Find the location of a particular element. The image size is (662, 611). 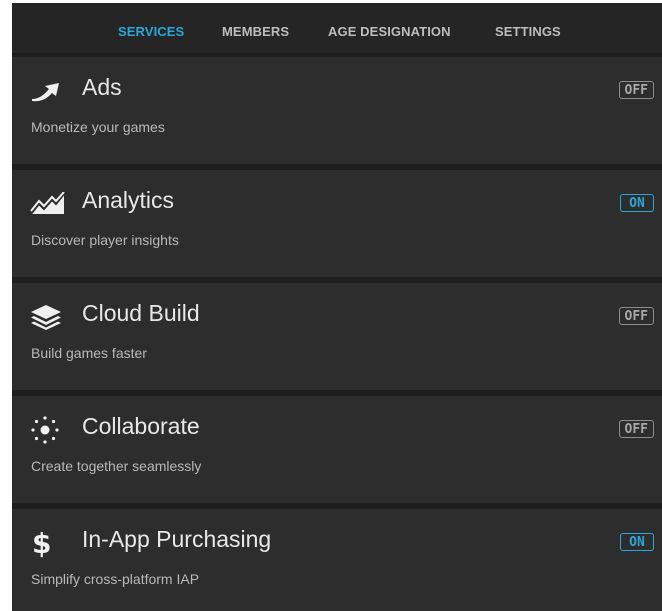

service-title: Cloud Build is located at coordinates (141, 313).